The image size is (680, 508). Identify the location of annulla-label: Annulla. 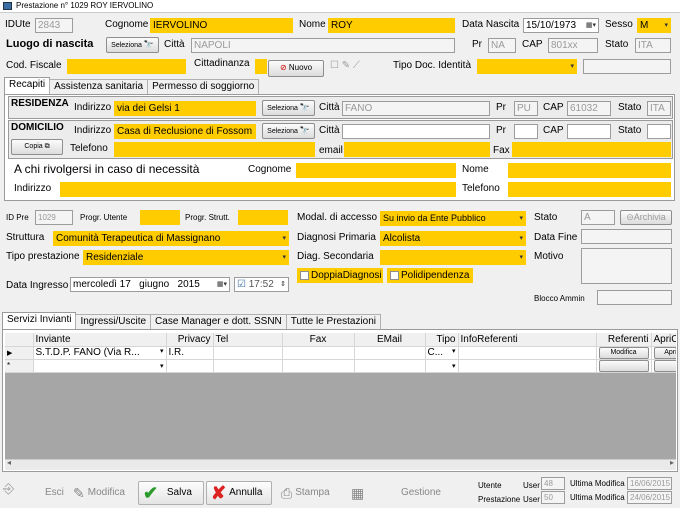
(246, 492).